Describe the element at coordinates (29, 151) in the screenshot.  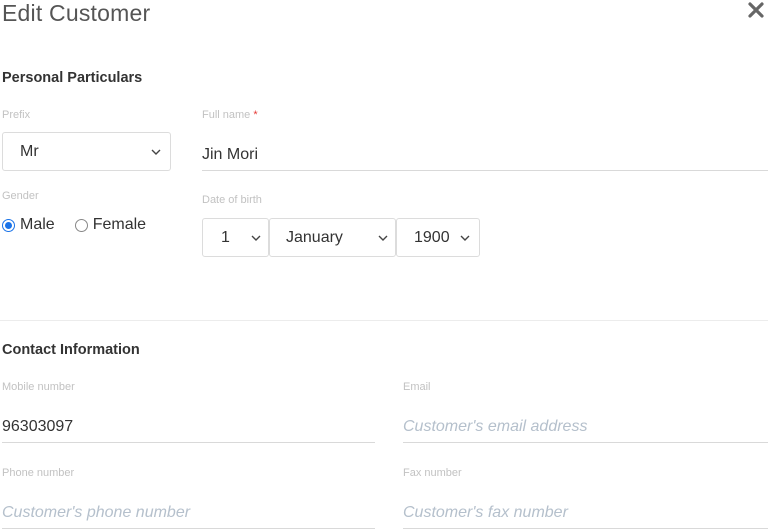
I see `prefix-value: Mr` at that location.